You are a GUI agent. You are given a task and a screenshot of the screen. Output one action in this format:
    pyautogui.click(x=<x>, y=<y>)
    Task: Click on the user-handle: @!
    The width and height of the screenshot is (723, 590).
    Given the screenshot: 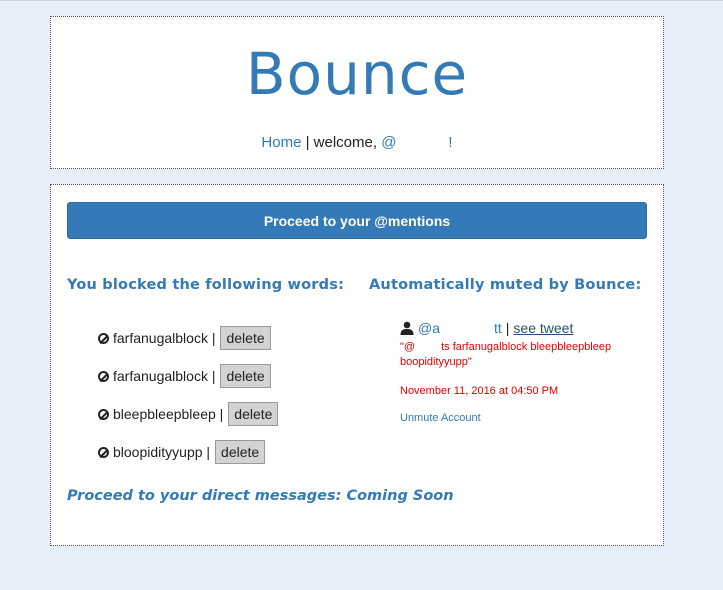 What is the action you would take?
    pyautogui.click(x=417, y=142)
    